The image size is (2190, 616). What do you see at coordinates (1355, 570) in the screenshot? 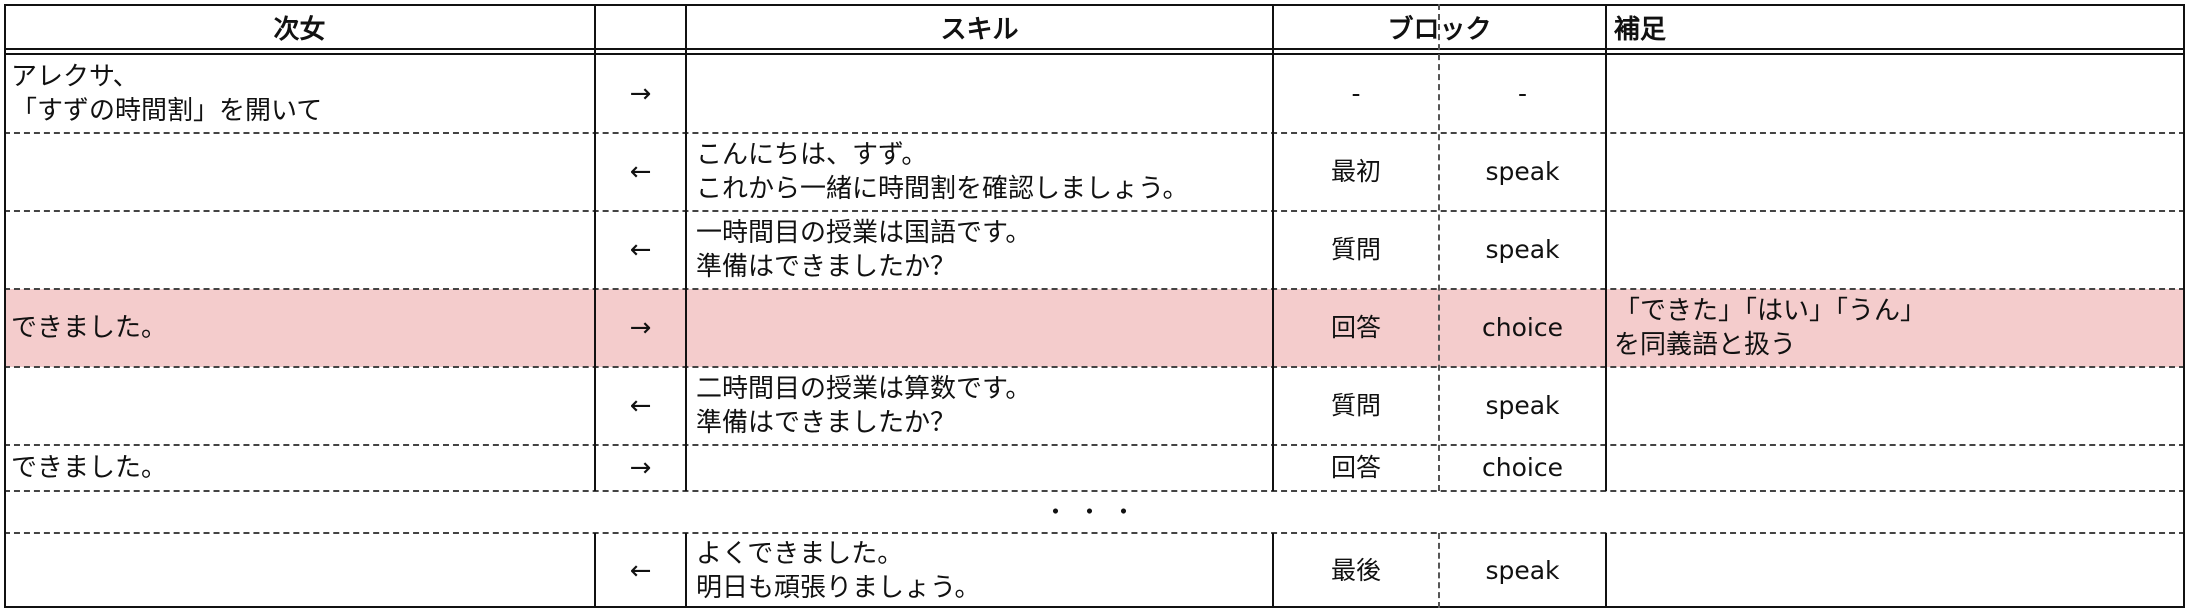
I see `block-phase: 最後` at bounding box center [1355, 570].